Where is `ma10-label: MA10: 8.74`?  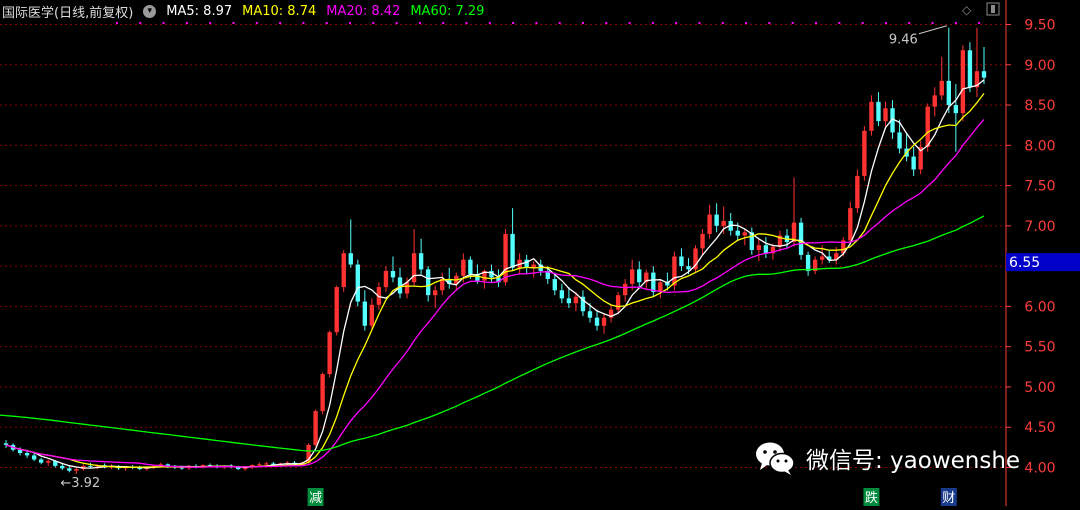
ma10-label: MA10: 8.74 is located at coordinates (279, 11).